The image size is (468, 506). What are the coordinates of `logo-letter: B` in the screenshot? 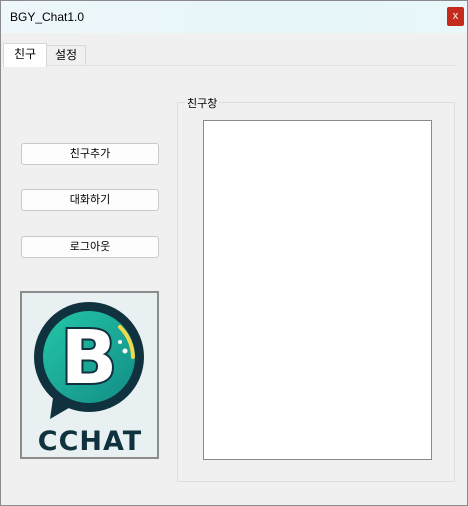 It's located at (89, 358).